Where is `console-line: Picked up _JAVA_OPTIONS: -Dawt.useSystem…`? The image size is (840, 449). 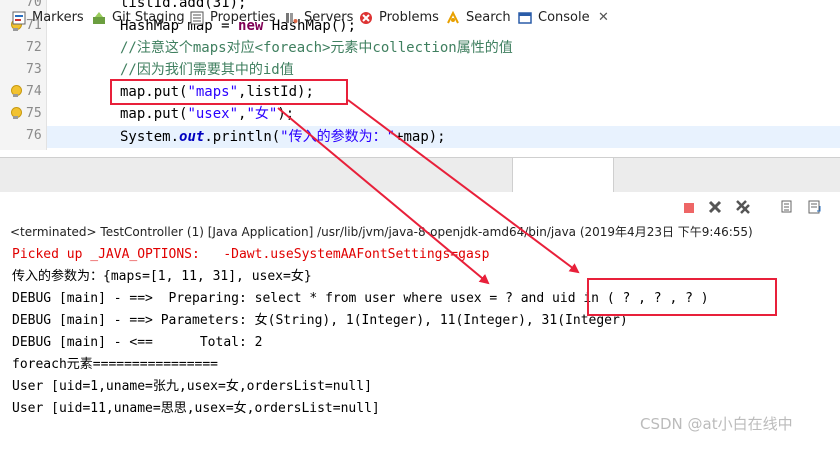 console-line: Picked up _JAVA_OPTIONS: -Dawt.useSystem… is located at coordinates (251, 254).